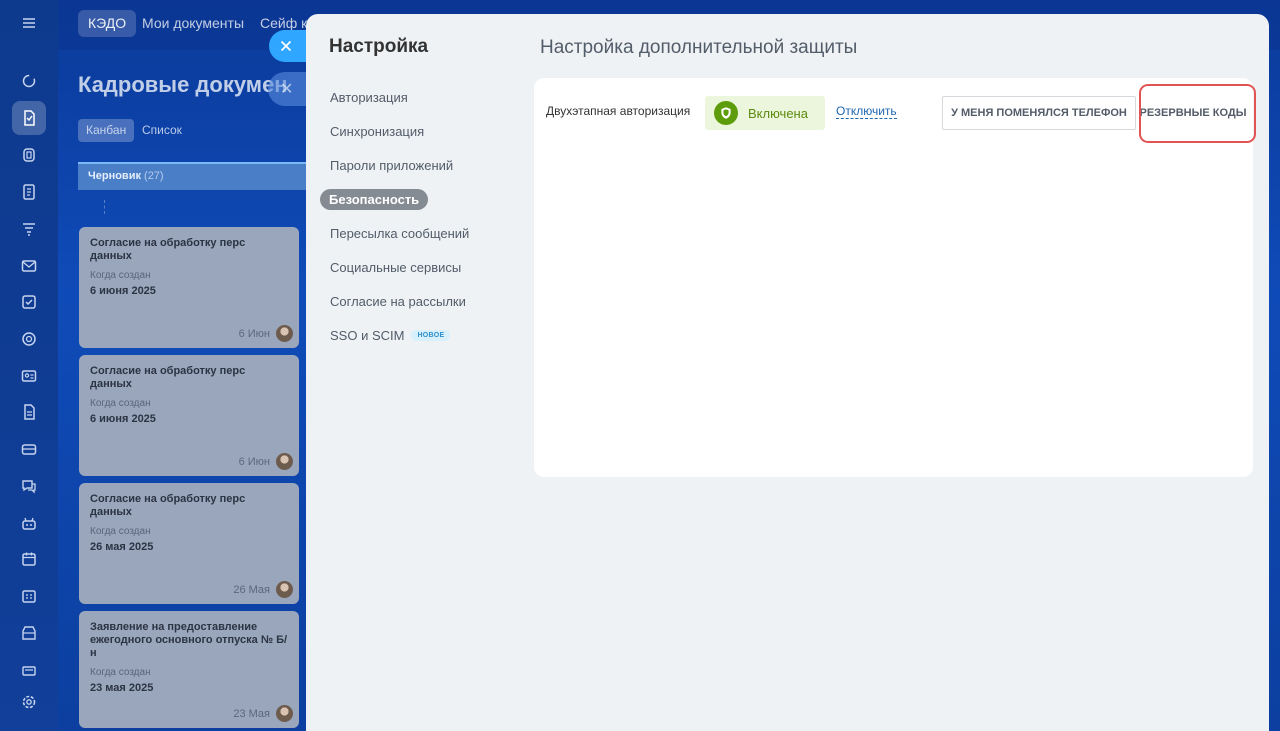  I want to click on target-icon, so click(29, 339).